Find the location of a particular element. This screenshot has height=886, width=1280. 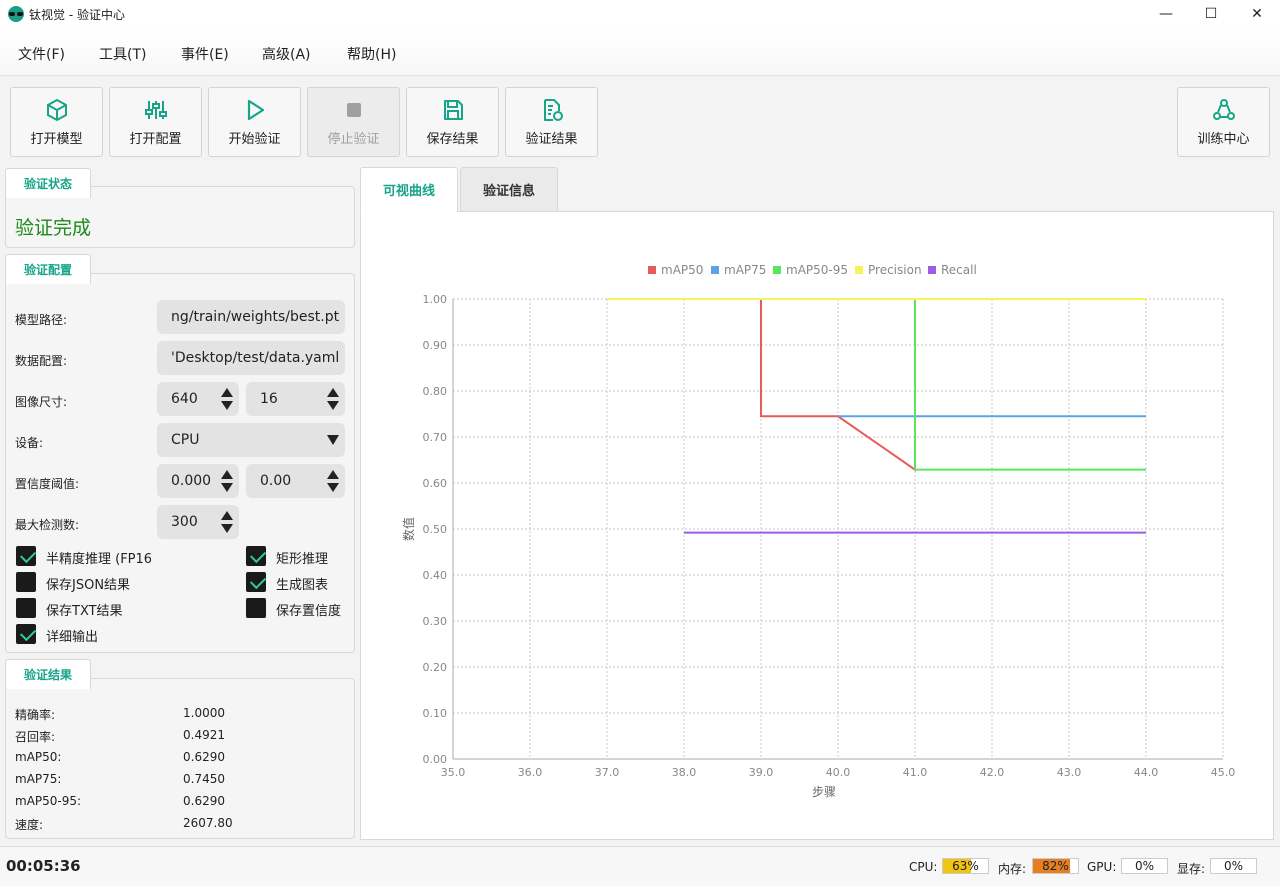

result-label: mAP50-95: is located at coordinates (48, 801).